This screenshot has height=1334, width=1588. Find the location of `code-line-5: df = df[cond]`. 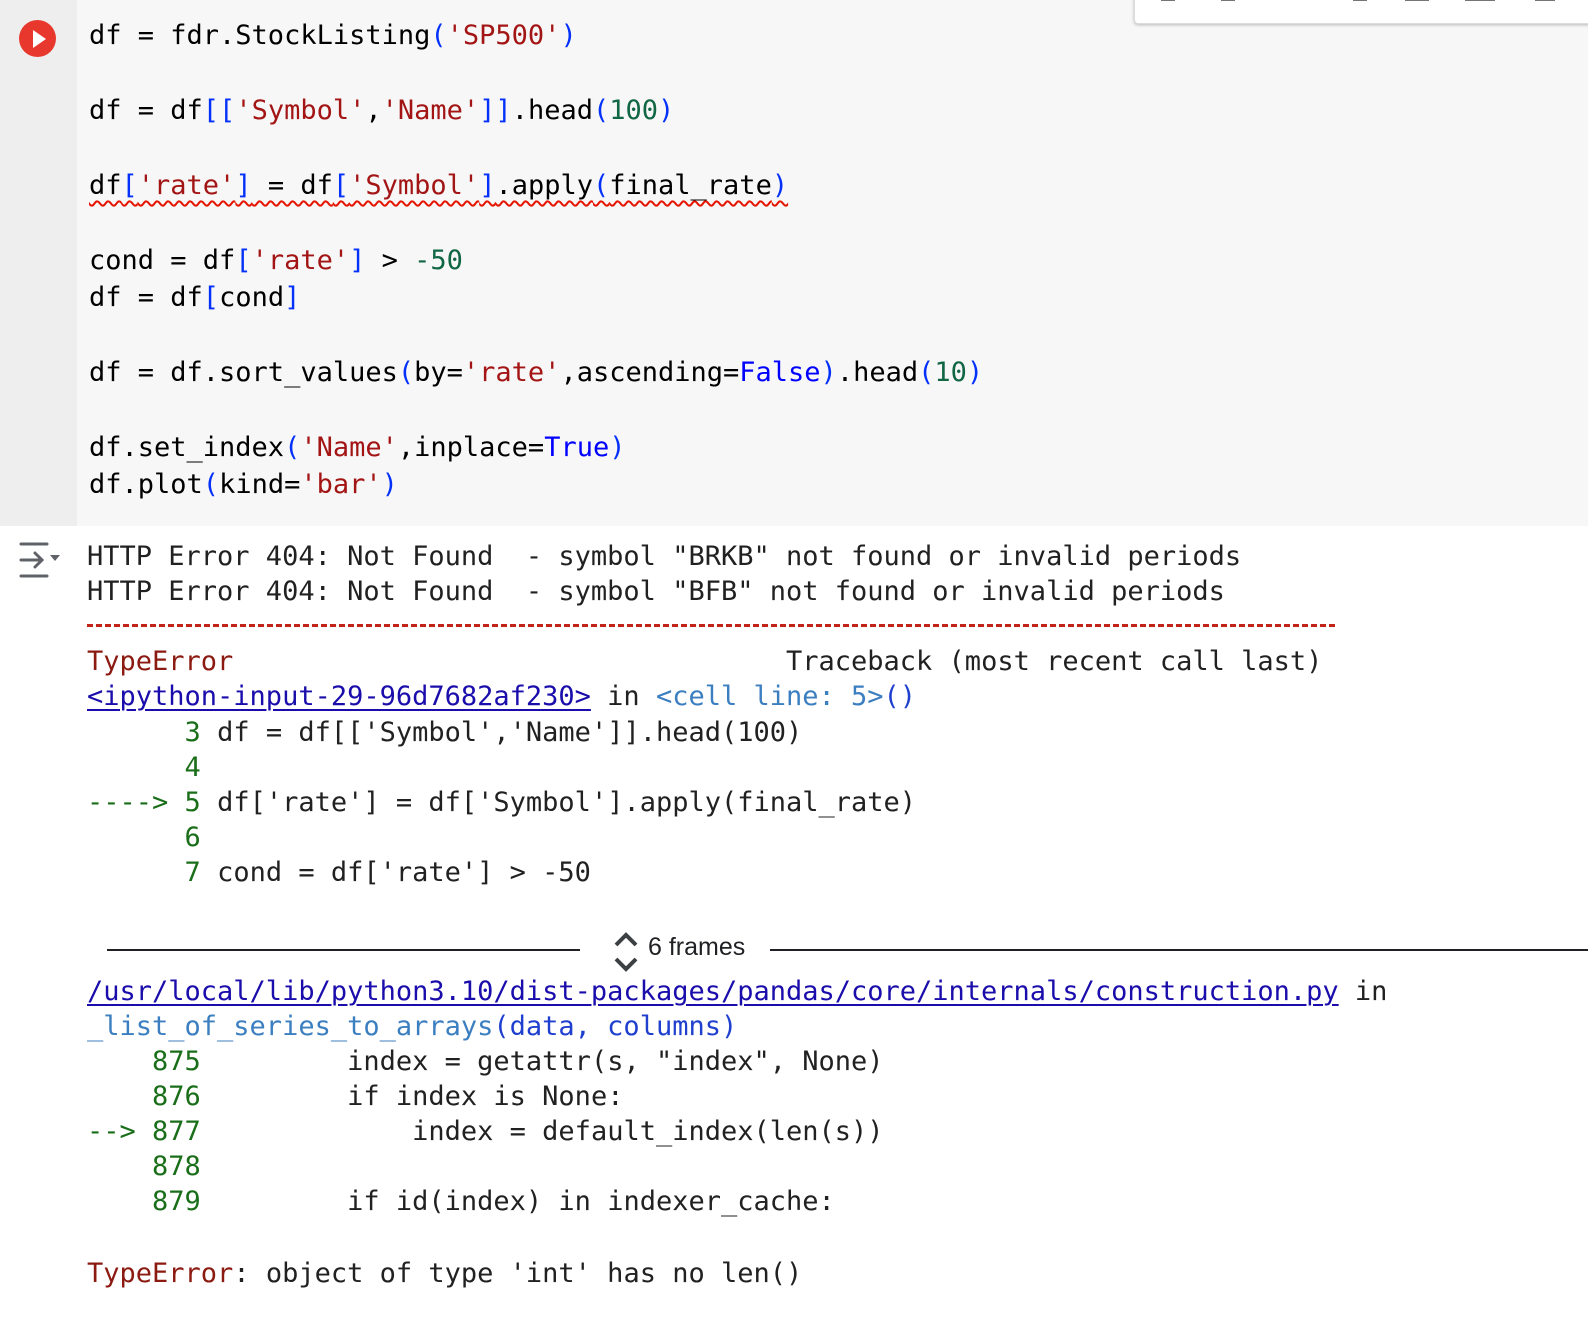

code-line-5: df = df[cond] is located at coordinates (194, 298).